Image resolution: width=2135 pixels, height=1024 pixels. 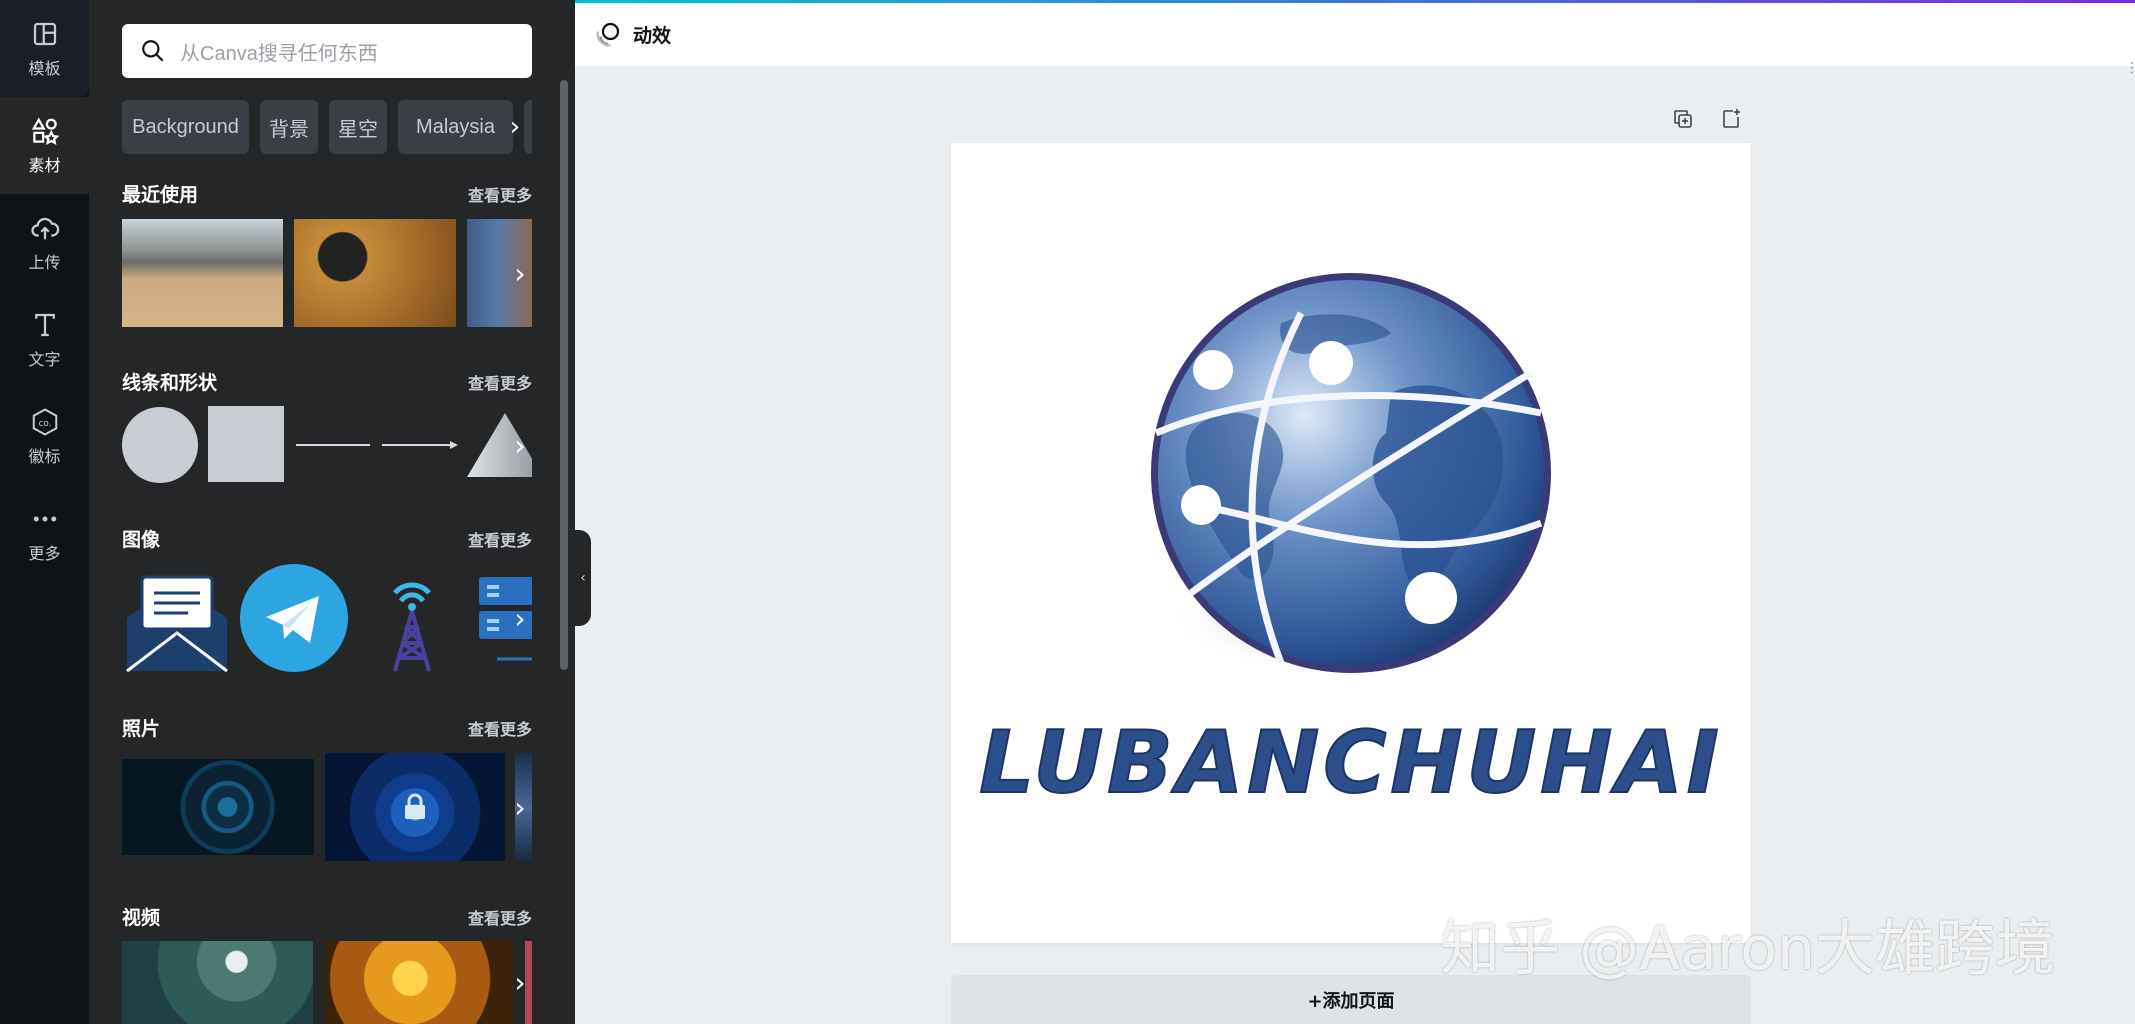 I want to click on graphics-row: ›, so click(x=327, y=618).